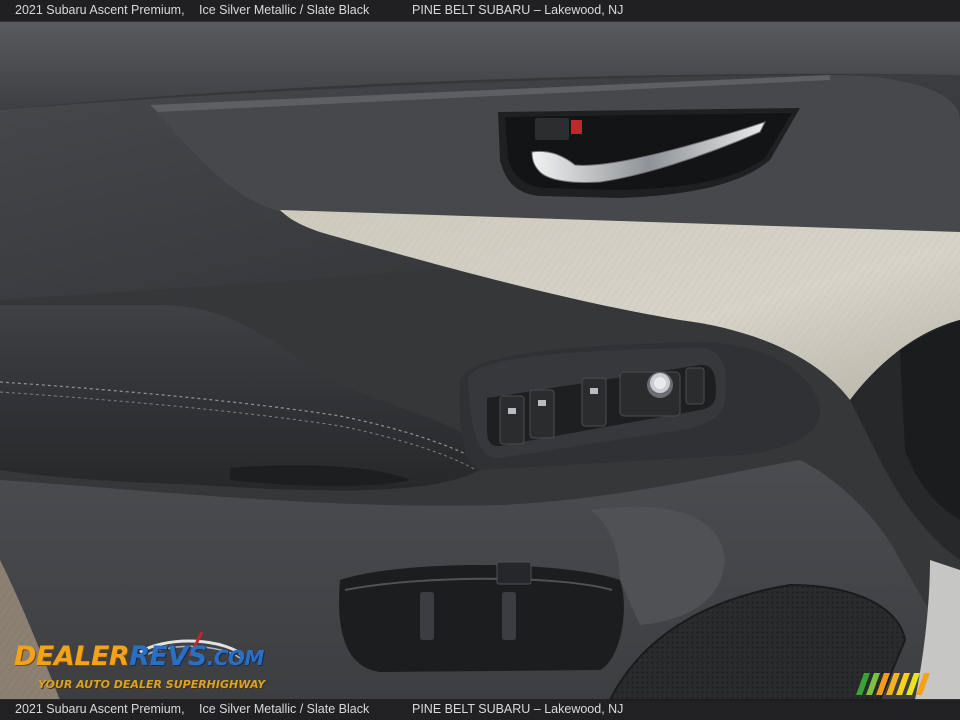 The width and height of the screenshot is (960, 720). I want to click on stripes-logo-icon, so click(893, 684).